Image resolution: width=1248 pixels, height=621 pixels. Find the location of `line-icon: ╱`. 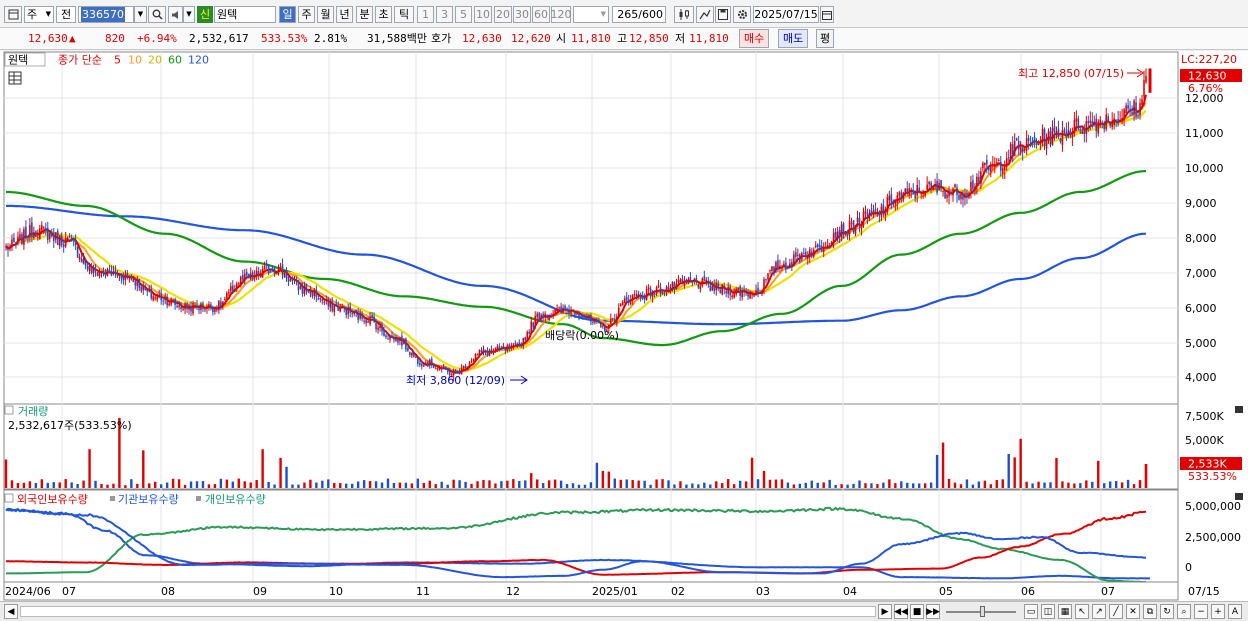

line-icon: ╱ is located at coordinates (1116, 611).